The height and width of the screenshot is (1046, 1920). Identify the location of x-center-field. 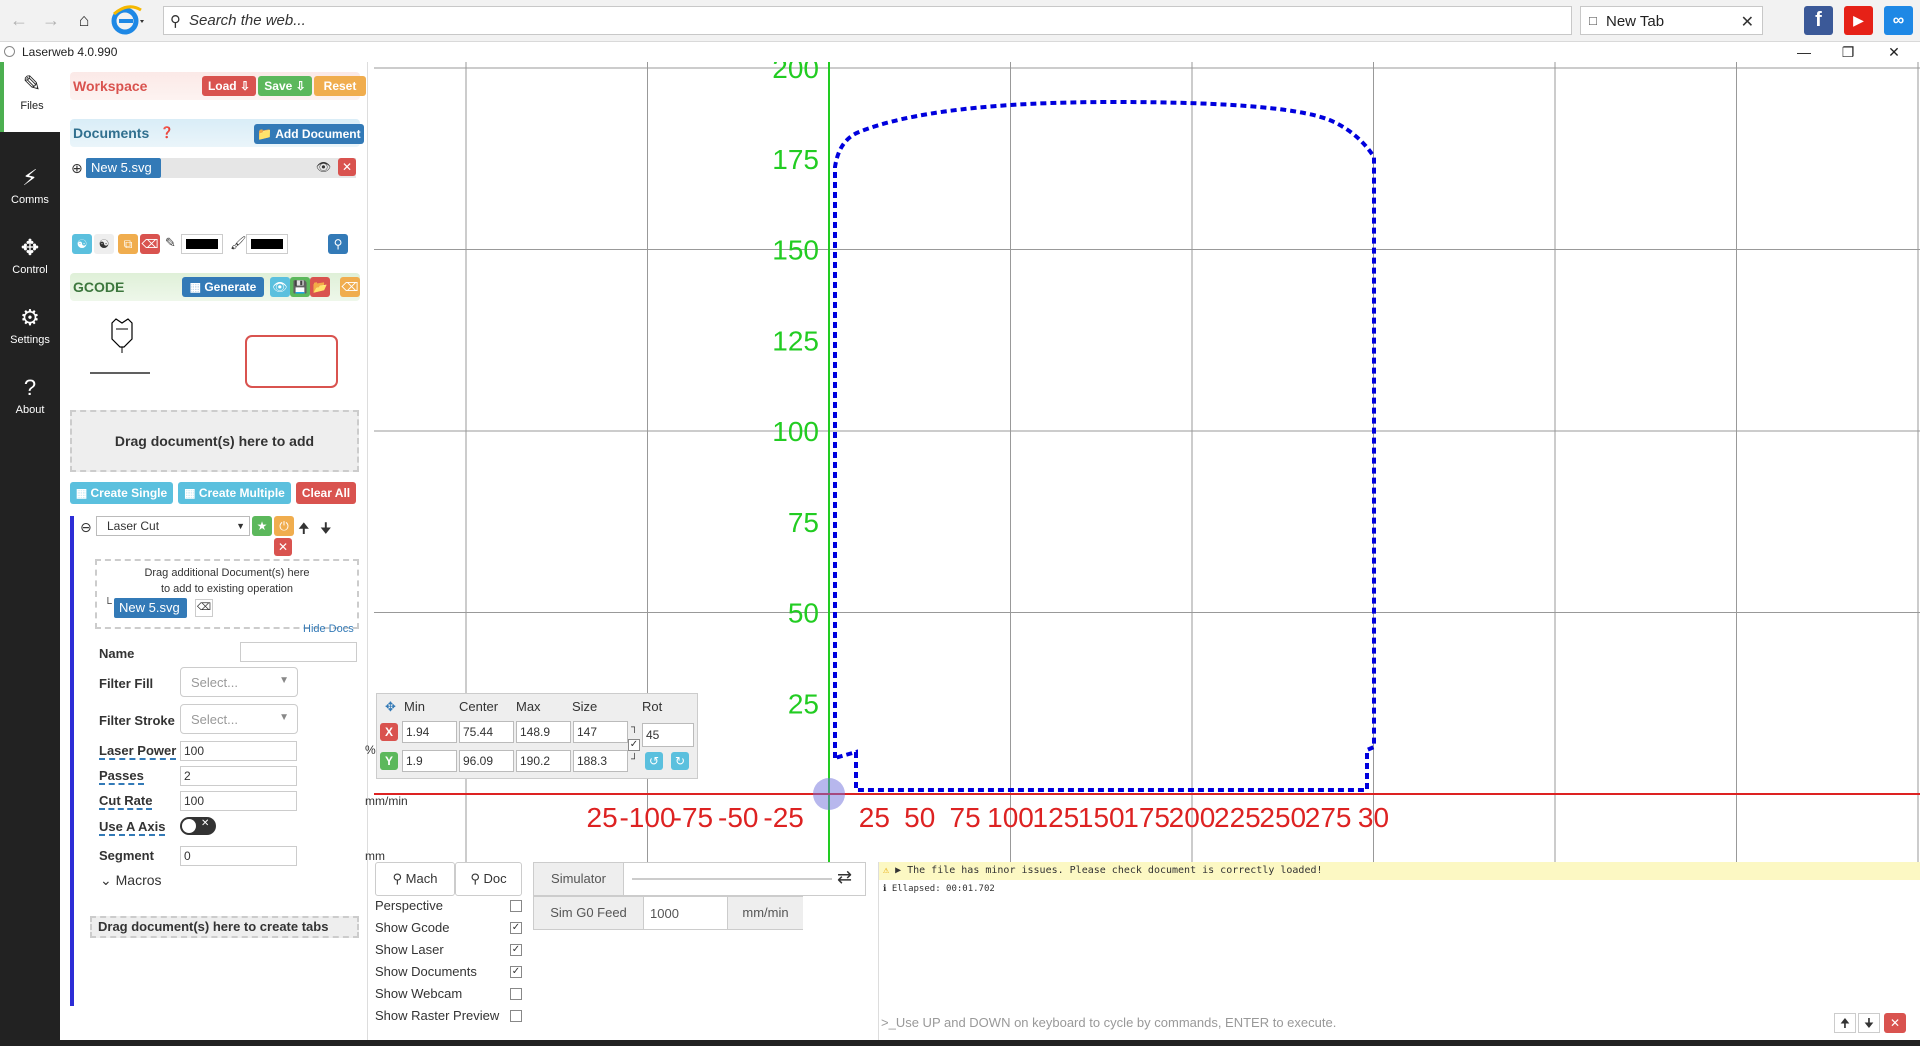
(486, 732).